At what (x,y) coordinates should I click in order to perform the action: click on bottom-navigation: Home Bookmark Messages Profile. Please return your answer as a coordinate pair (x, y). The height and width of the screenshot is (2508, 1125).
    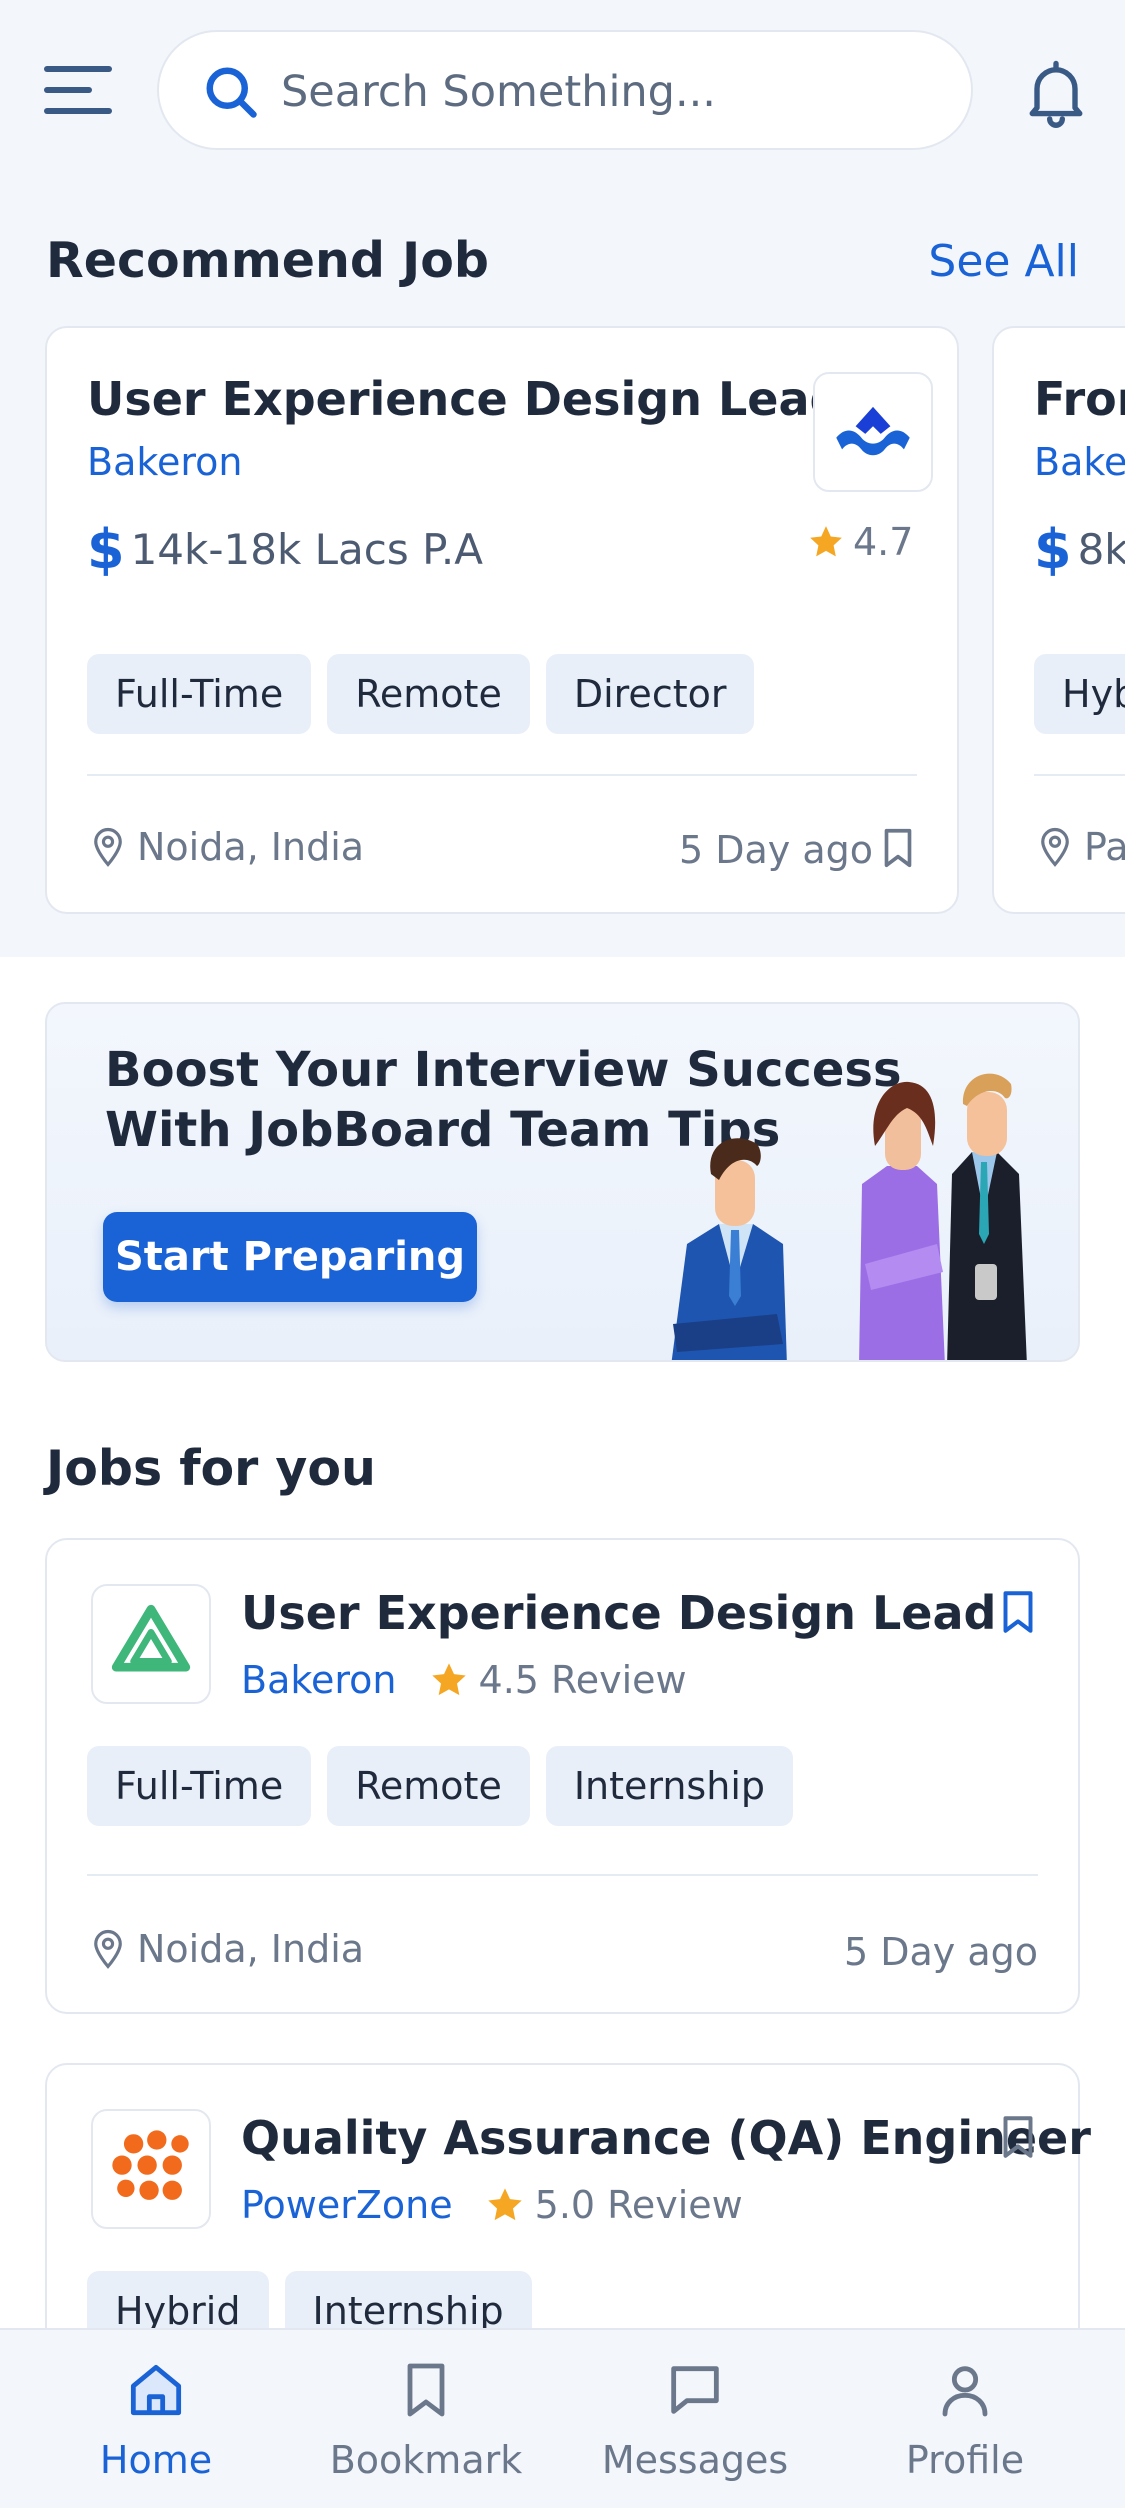
    Looking at the image, I should click on (562, 2418).